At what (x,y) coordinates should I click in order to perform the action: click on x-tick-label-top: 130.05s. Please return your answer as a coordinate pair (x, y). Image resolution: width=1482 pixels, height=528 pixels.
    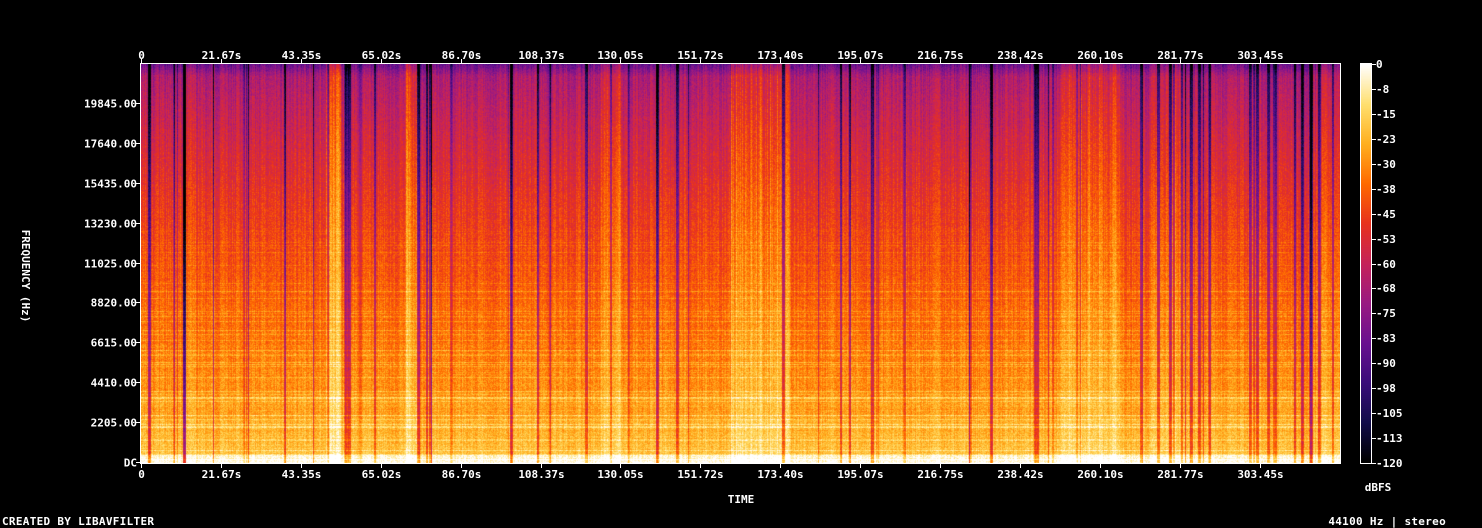
    Looking at the image, I should click on (620, 55).